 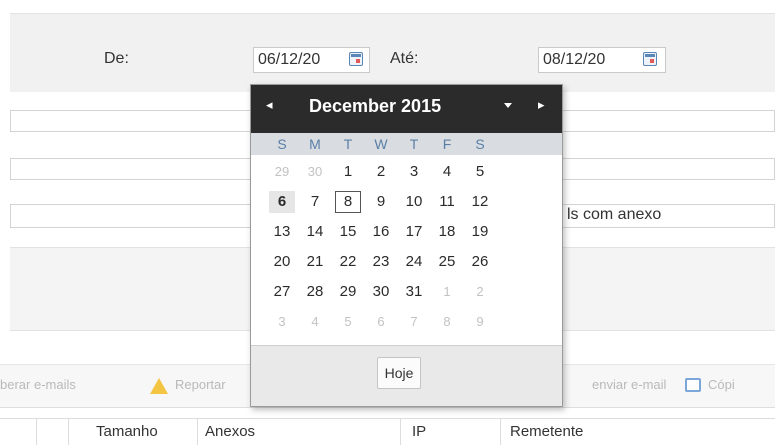 What do you see at coordinates (381, 144) in the screenshot?
I see `weekday-label: W` at bounding box center [381, 144].